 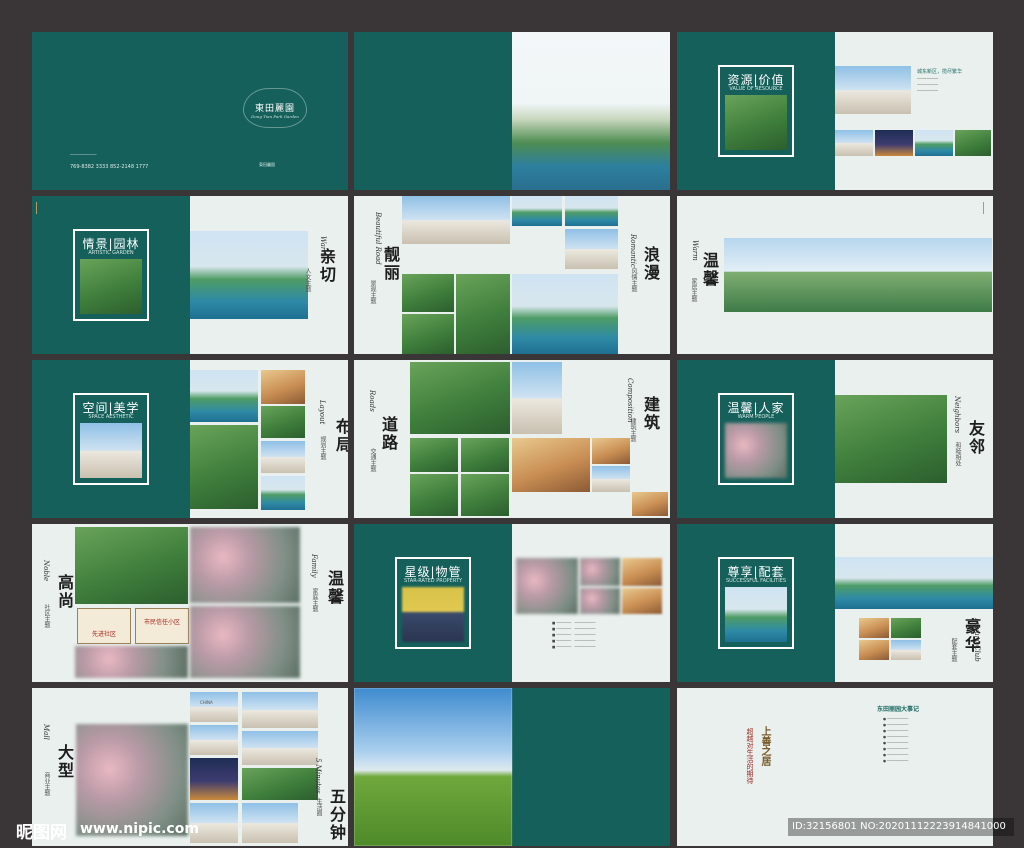 What do you see at coordinates (372, 460) in the screenshot?
I see `p8-vertical-sub-1: 交通主题` at bounding box center [372, 460].